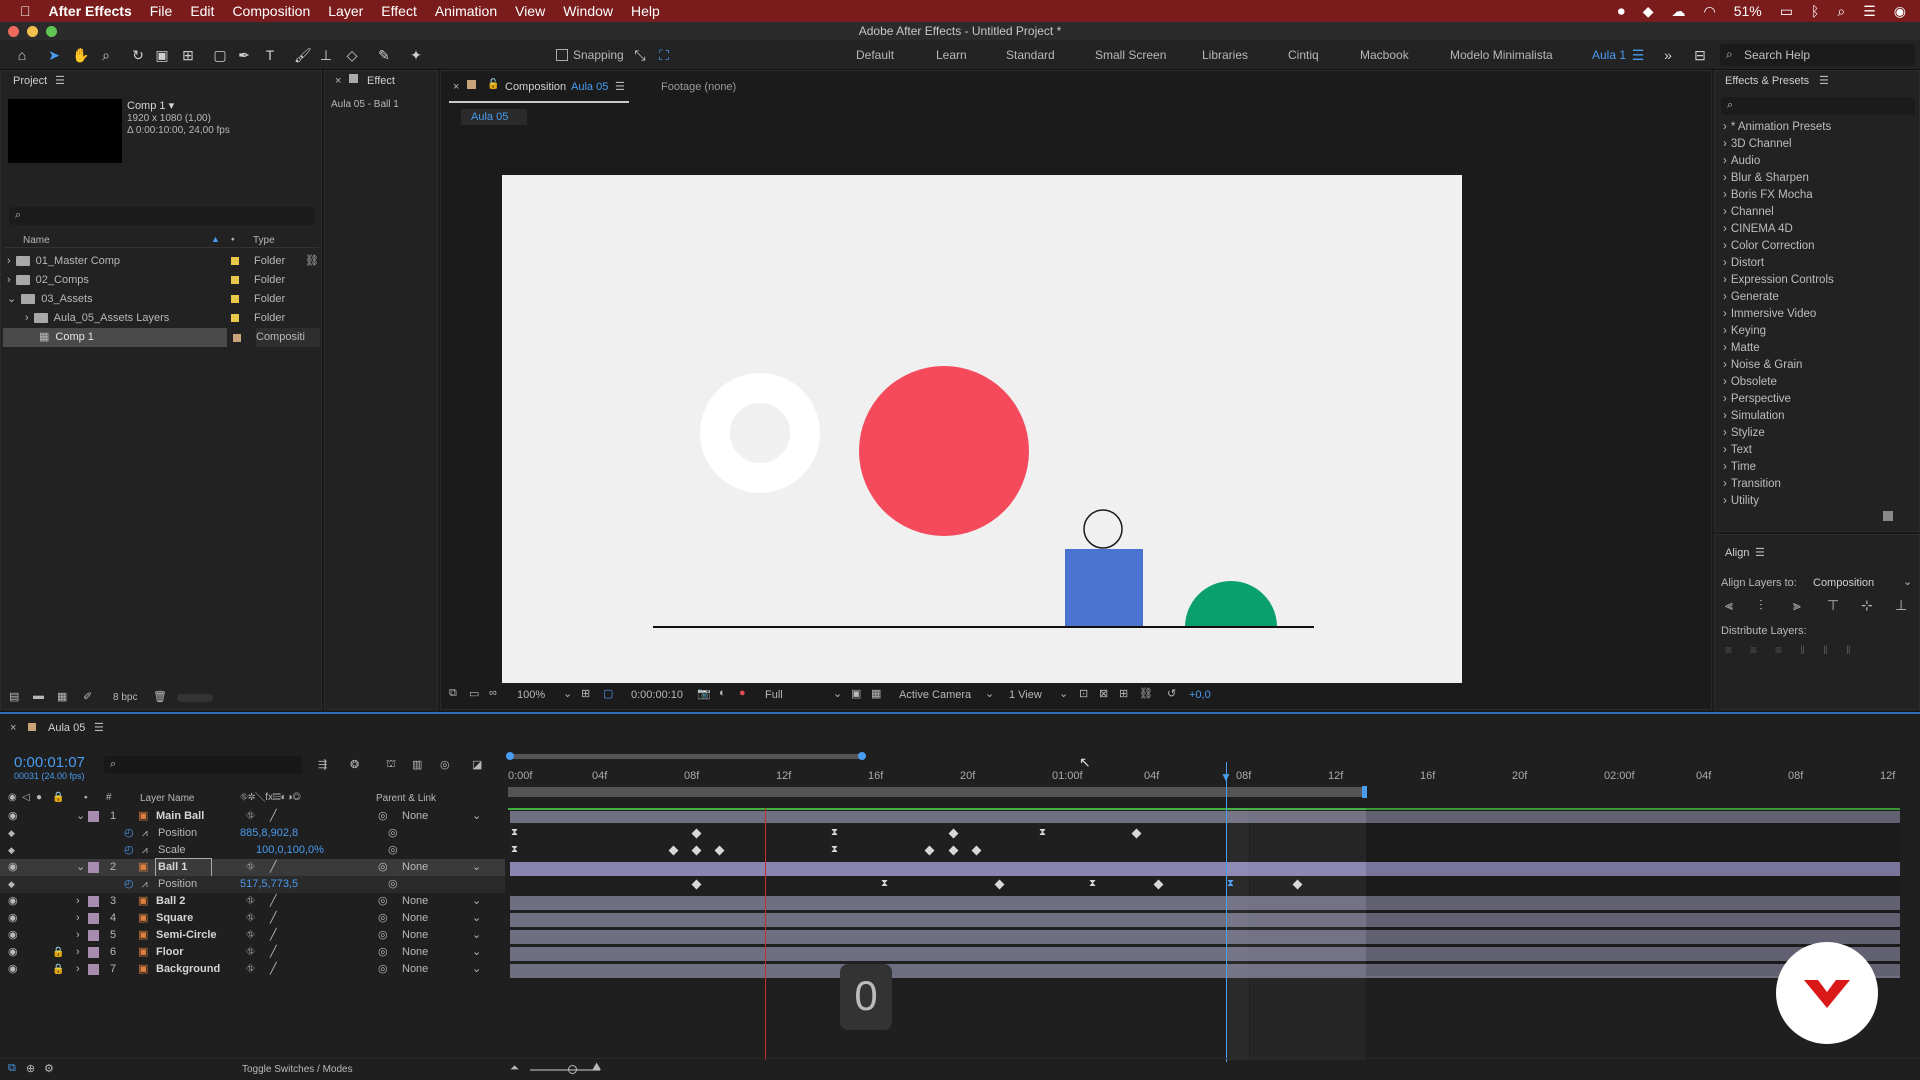  I want to click on cti-head-icon: ▼, so click(1226, 777).